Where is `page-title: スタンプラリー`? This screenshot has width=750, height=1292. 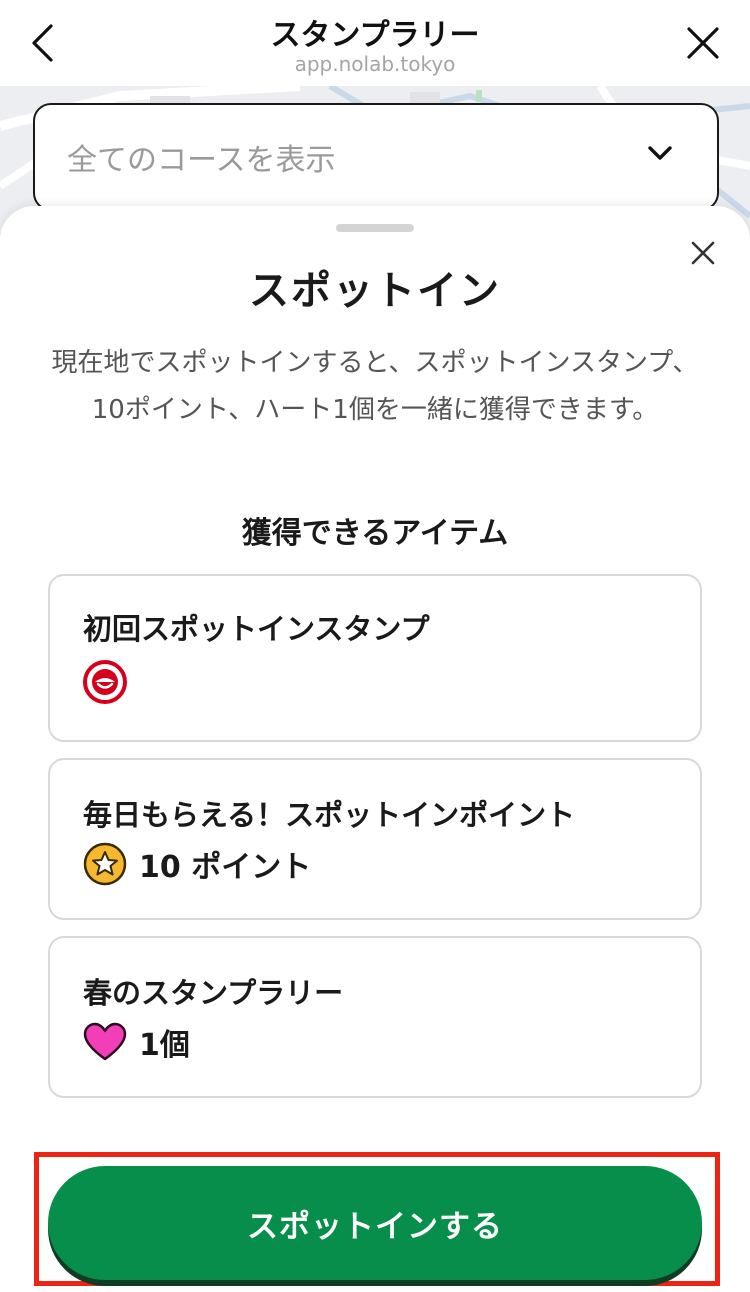
page-title: スタンプラリー is located at coordinates (375, 35).